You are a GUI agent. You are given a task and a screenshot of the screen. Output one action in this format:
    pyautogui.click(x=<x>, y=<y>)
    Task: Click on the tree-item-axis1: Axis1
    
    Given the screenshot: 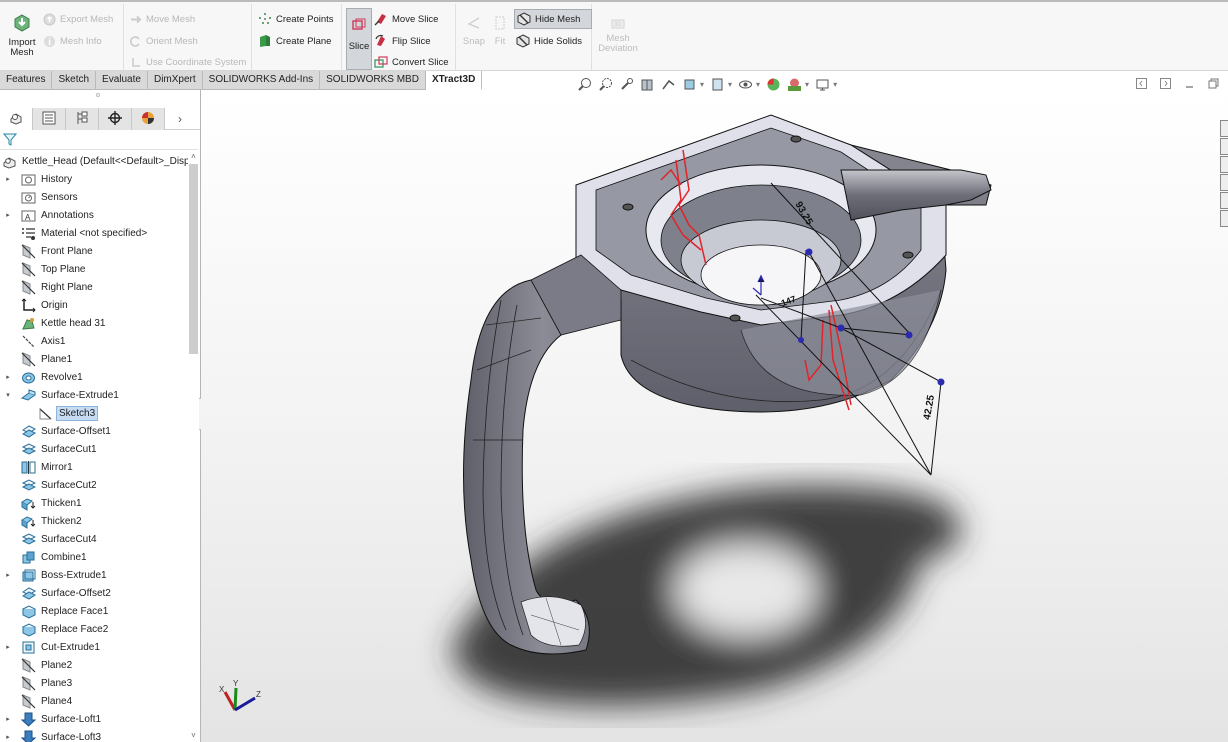 What is the action you would take?
    pyautogui.click(x=94, y=341)
    